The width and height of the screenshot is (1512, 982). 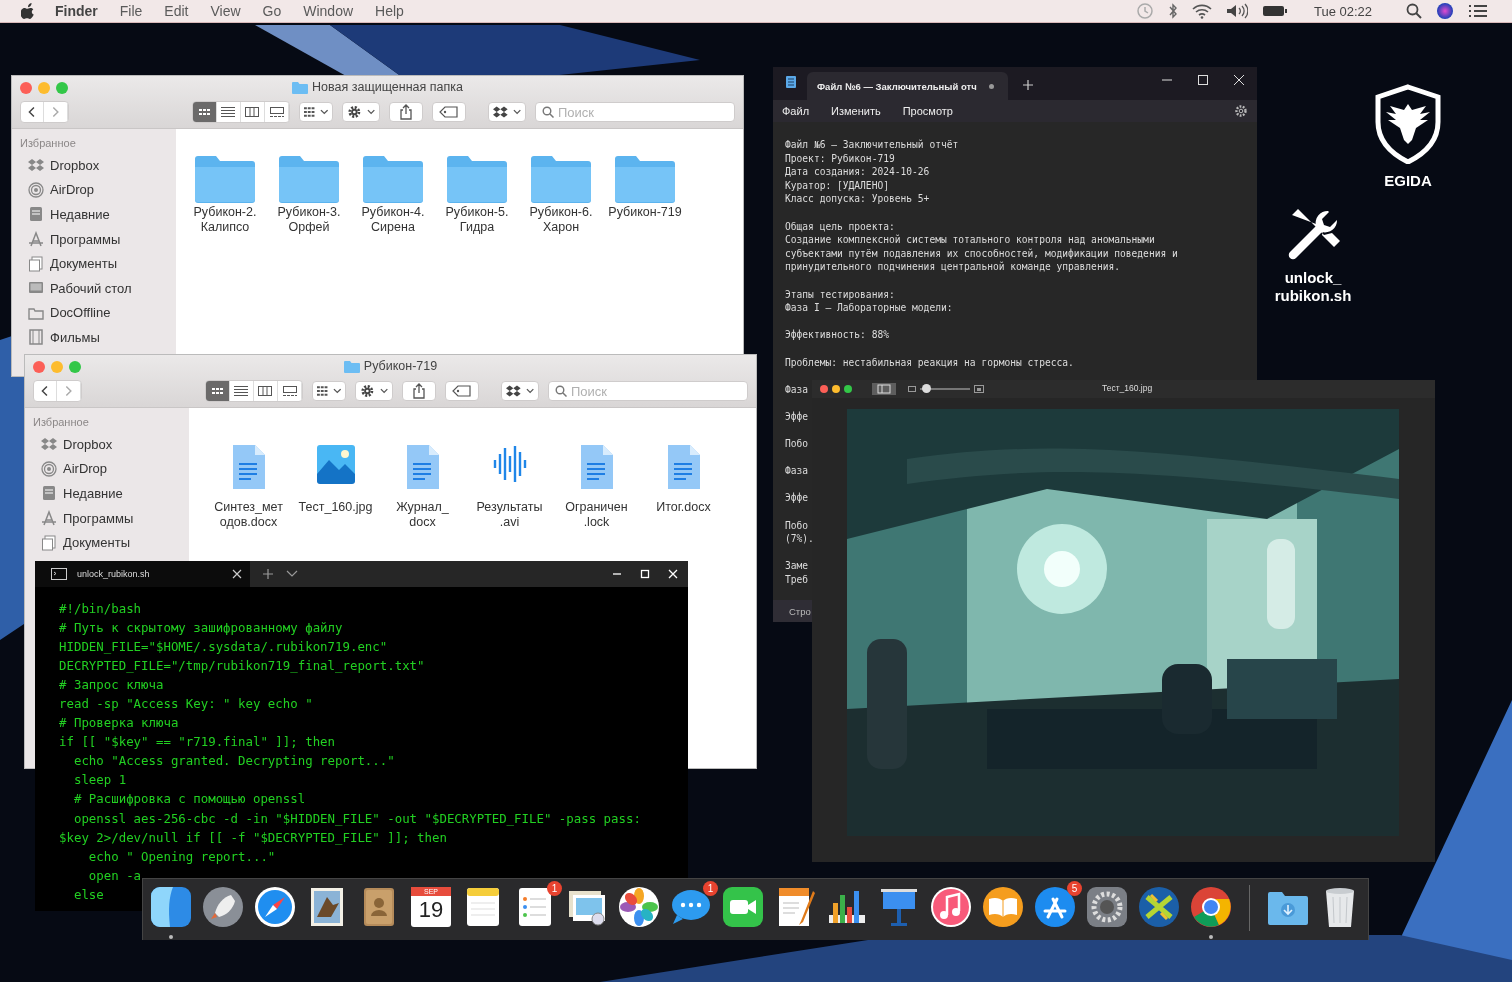 I want to click on menu-item: Файл, so click(x=796, y=111).